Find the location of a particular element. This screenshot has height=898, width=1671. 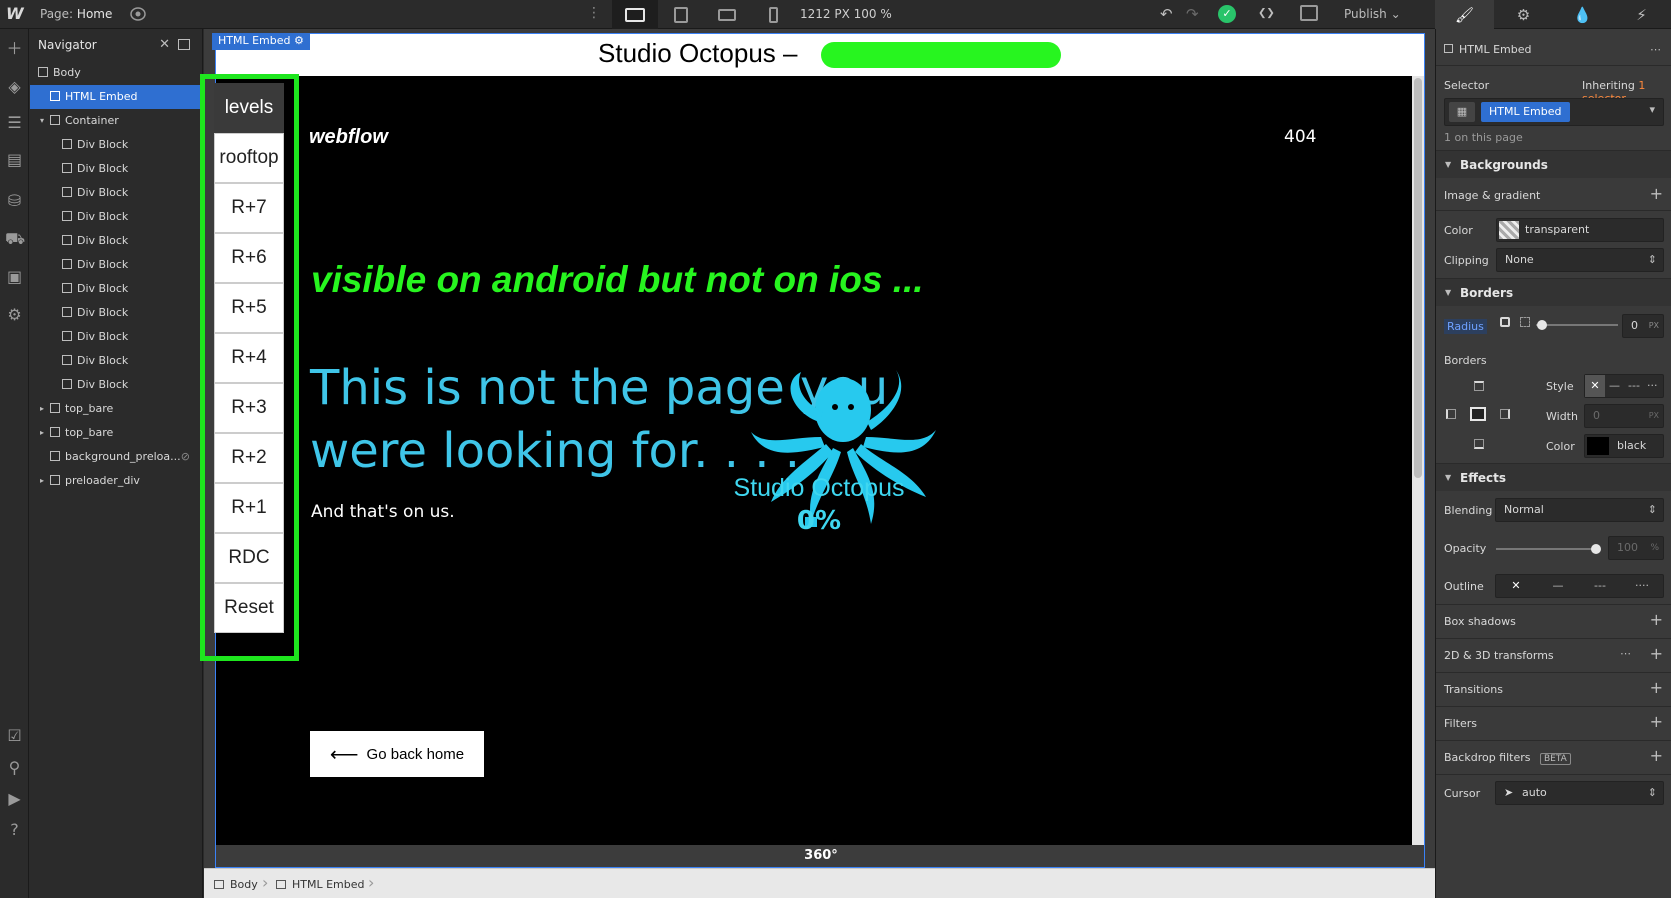

preview-scrollbar is located at coordinates (1418, 471).